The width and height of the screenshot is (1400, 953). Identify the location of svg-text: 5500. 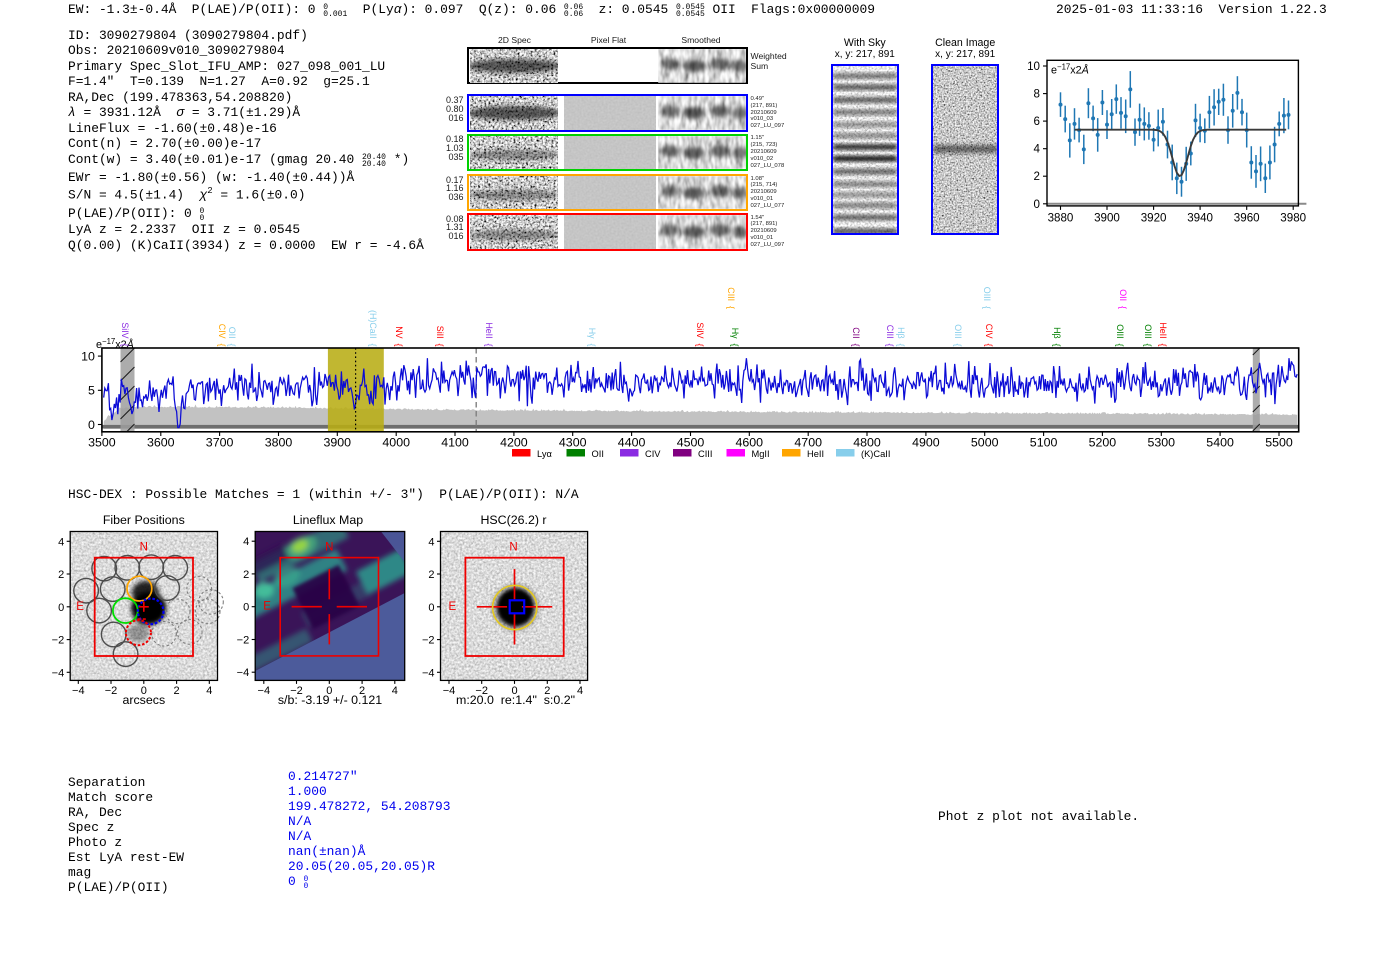
(1279, 443).